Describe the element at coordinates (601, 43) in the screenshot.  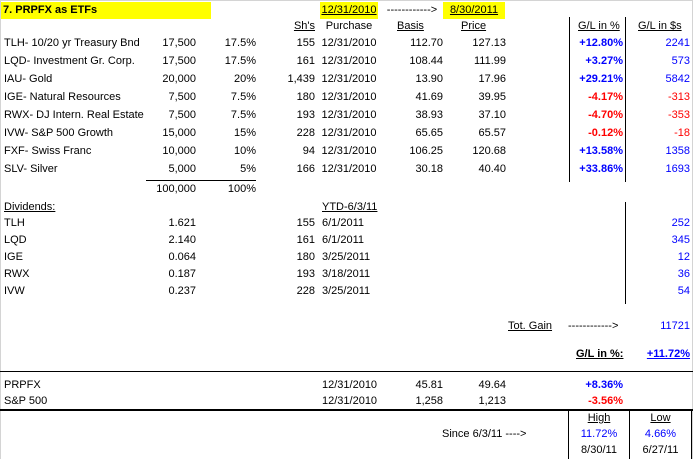
I see `holding-gl-pct: +12.80%` at that location.